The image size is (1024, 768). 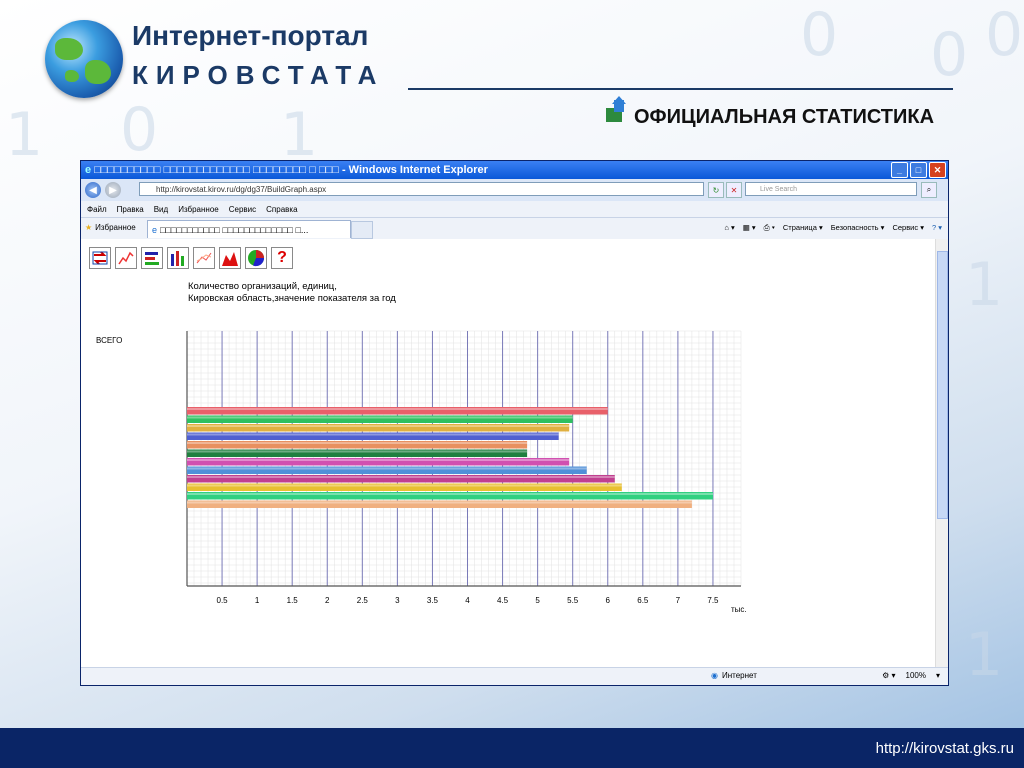 I want to click on x-tick-label: 3.5, so click(x=433, y=600).